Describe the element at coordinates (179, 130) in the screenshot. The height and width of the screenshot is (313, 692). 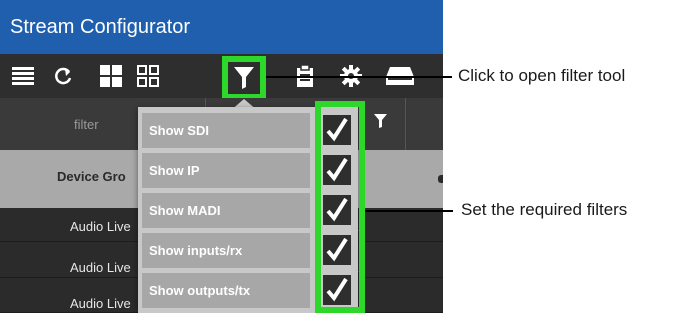
I see `filter-option-label: Show SDI` at that location.